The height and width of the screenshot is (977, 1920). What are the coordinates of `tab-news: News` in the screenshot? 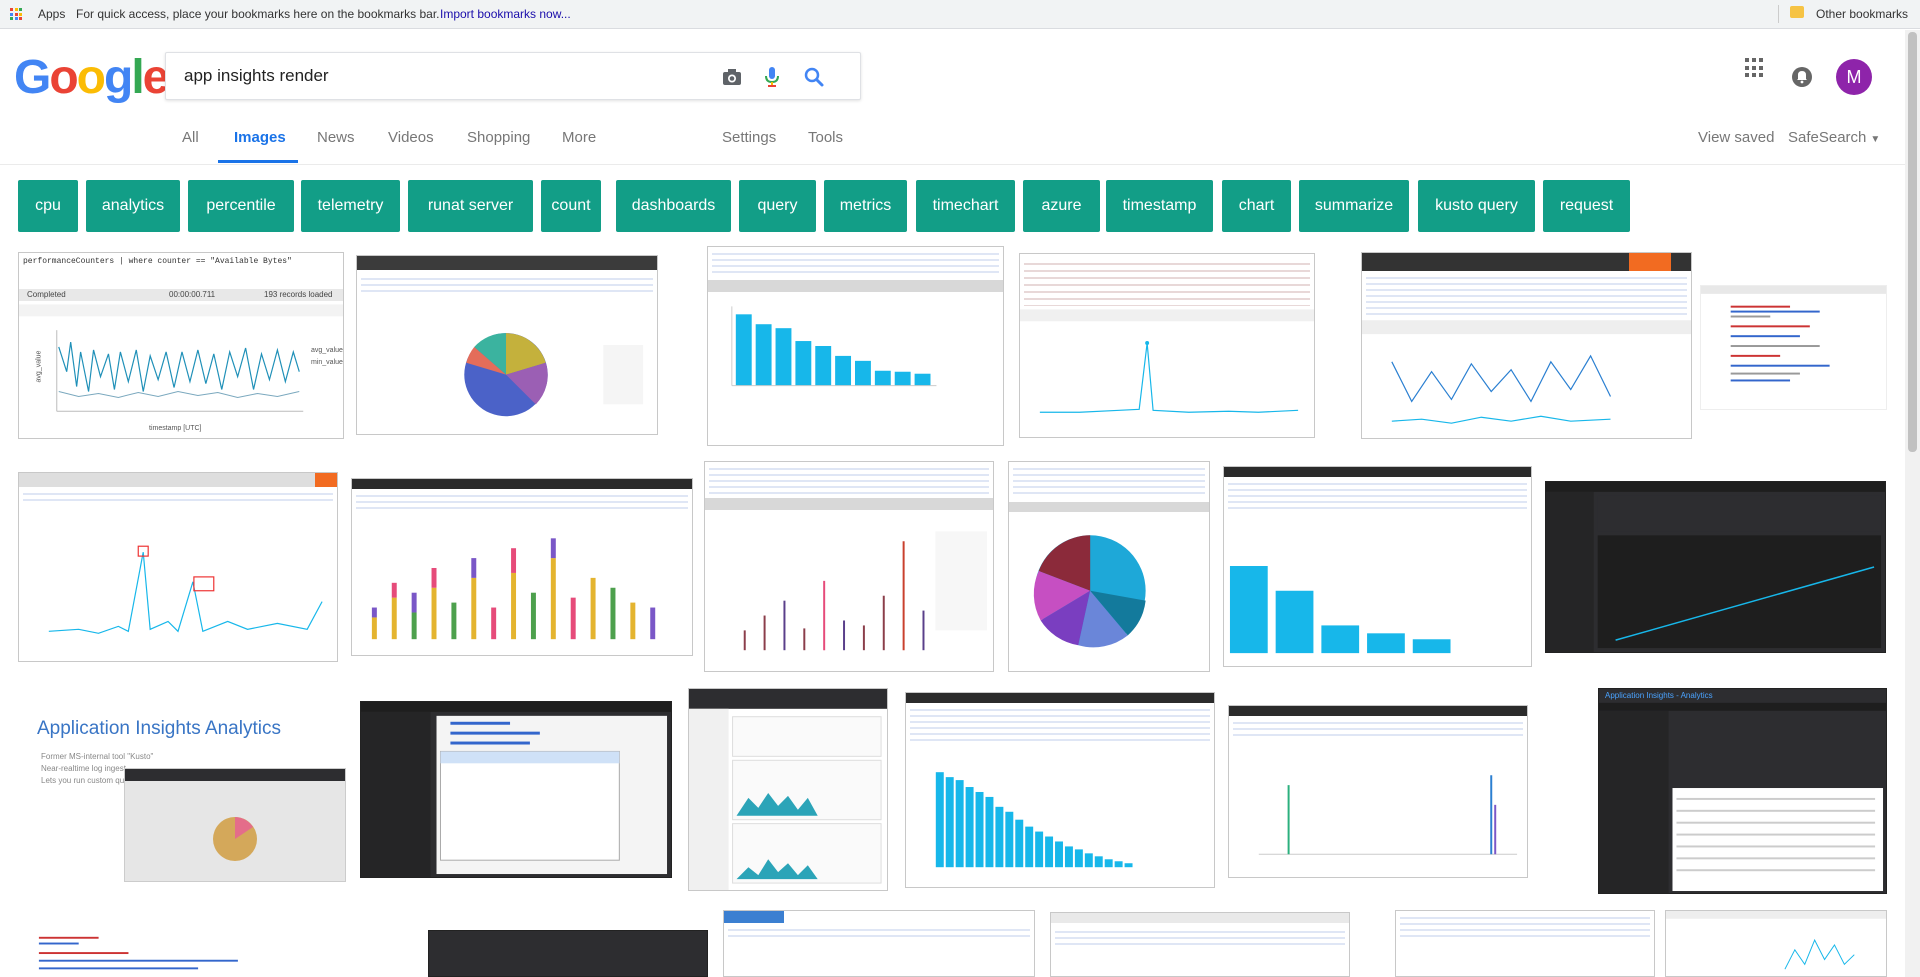 It's located at (336, 137).